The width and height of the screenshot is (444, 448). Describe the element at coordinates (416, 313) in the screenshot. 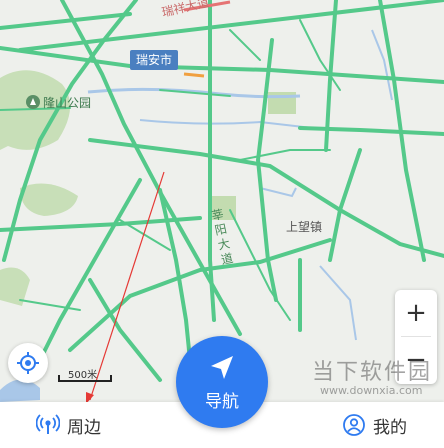

I see `zoom-in-button: +` at that location.